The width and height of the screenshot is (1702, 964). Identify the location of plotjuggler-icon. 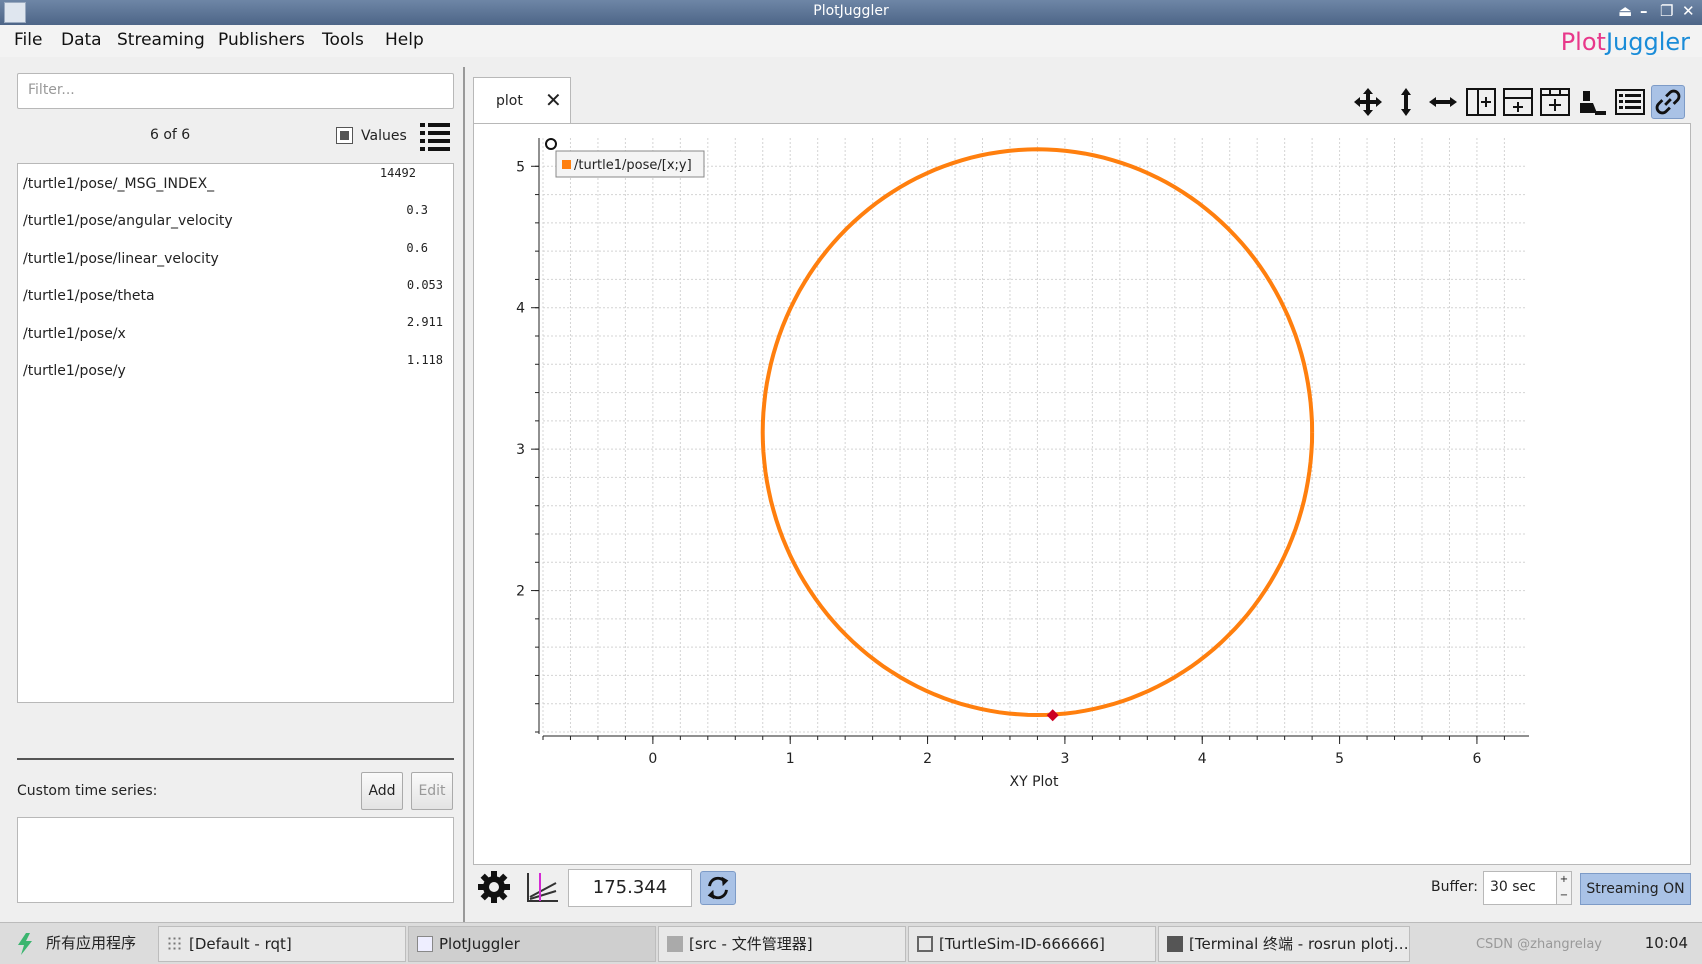
(425, 944).